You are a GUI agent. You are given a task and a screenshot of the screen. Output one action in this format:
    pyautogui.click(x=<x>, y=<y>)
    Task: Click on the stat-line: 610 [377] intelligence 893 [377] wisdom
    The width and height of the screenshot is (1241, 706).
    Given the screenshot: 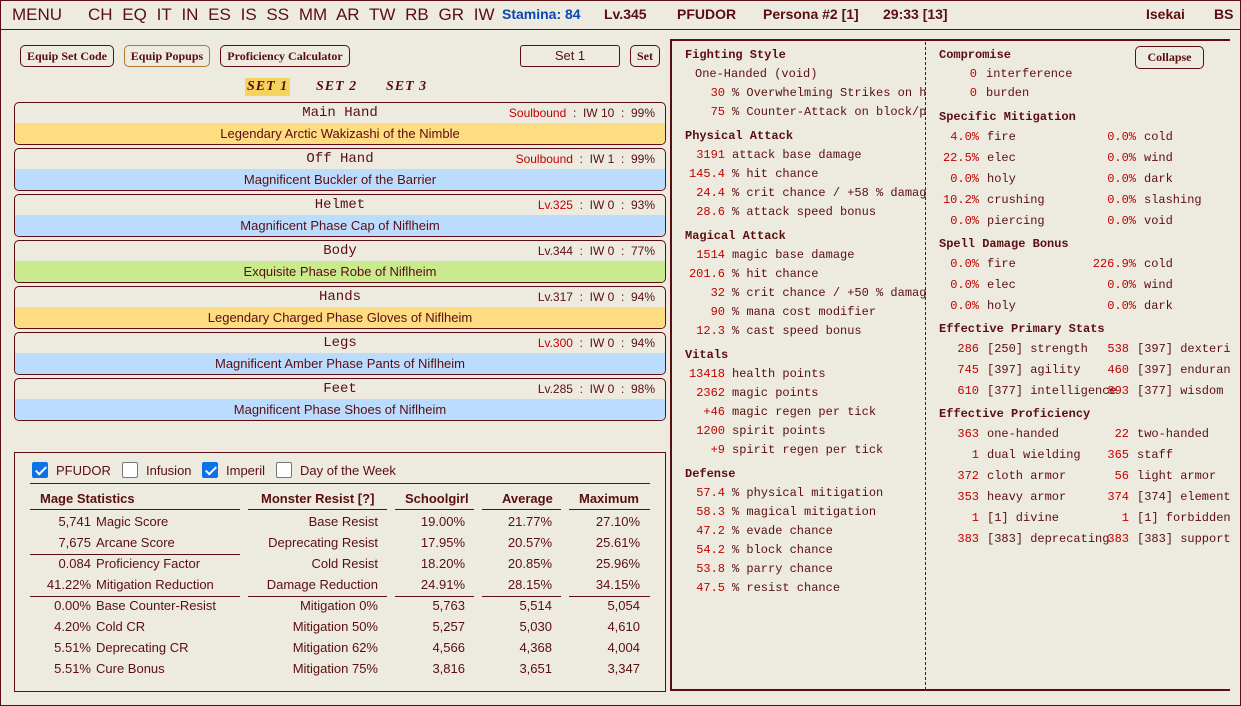 What is the action you would take?
    pyautogui.click(x=1085, y=391)
    